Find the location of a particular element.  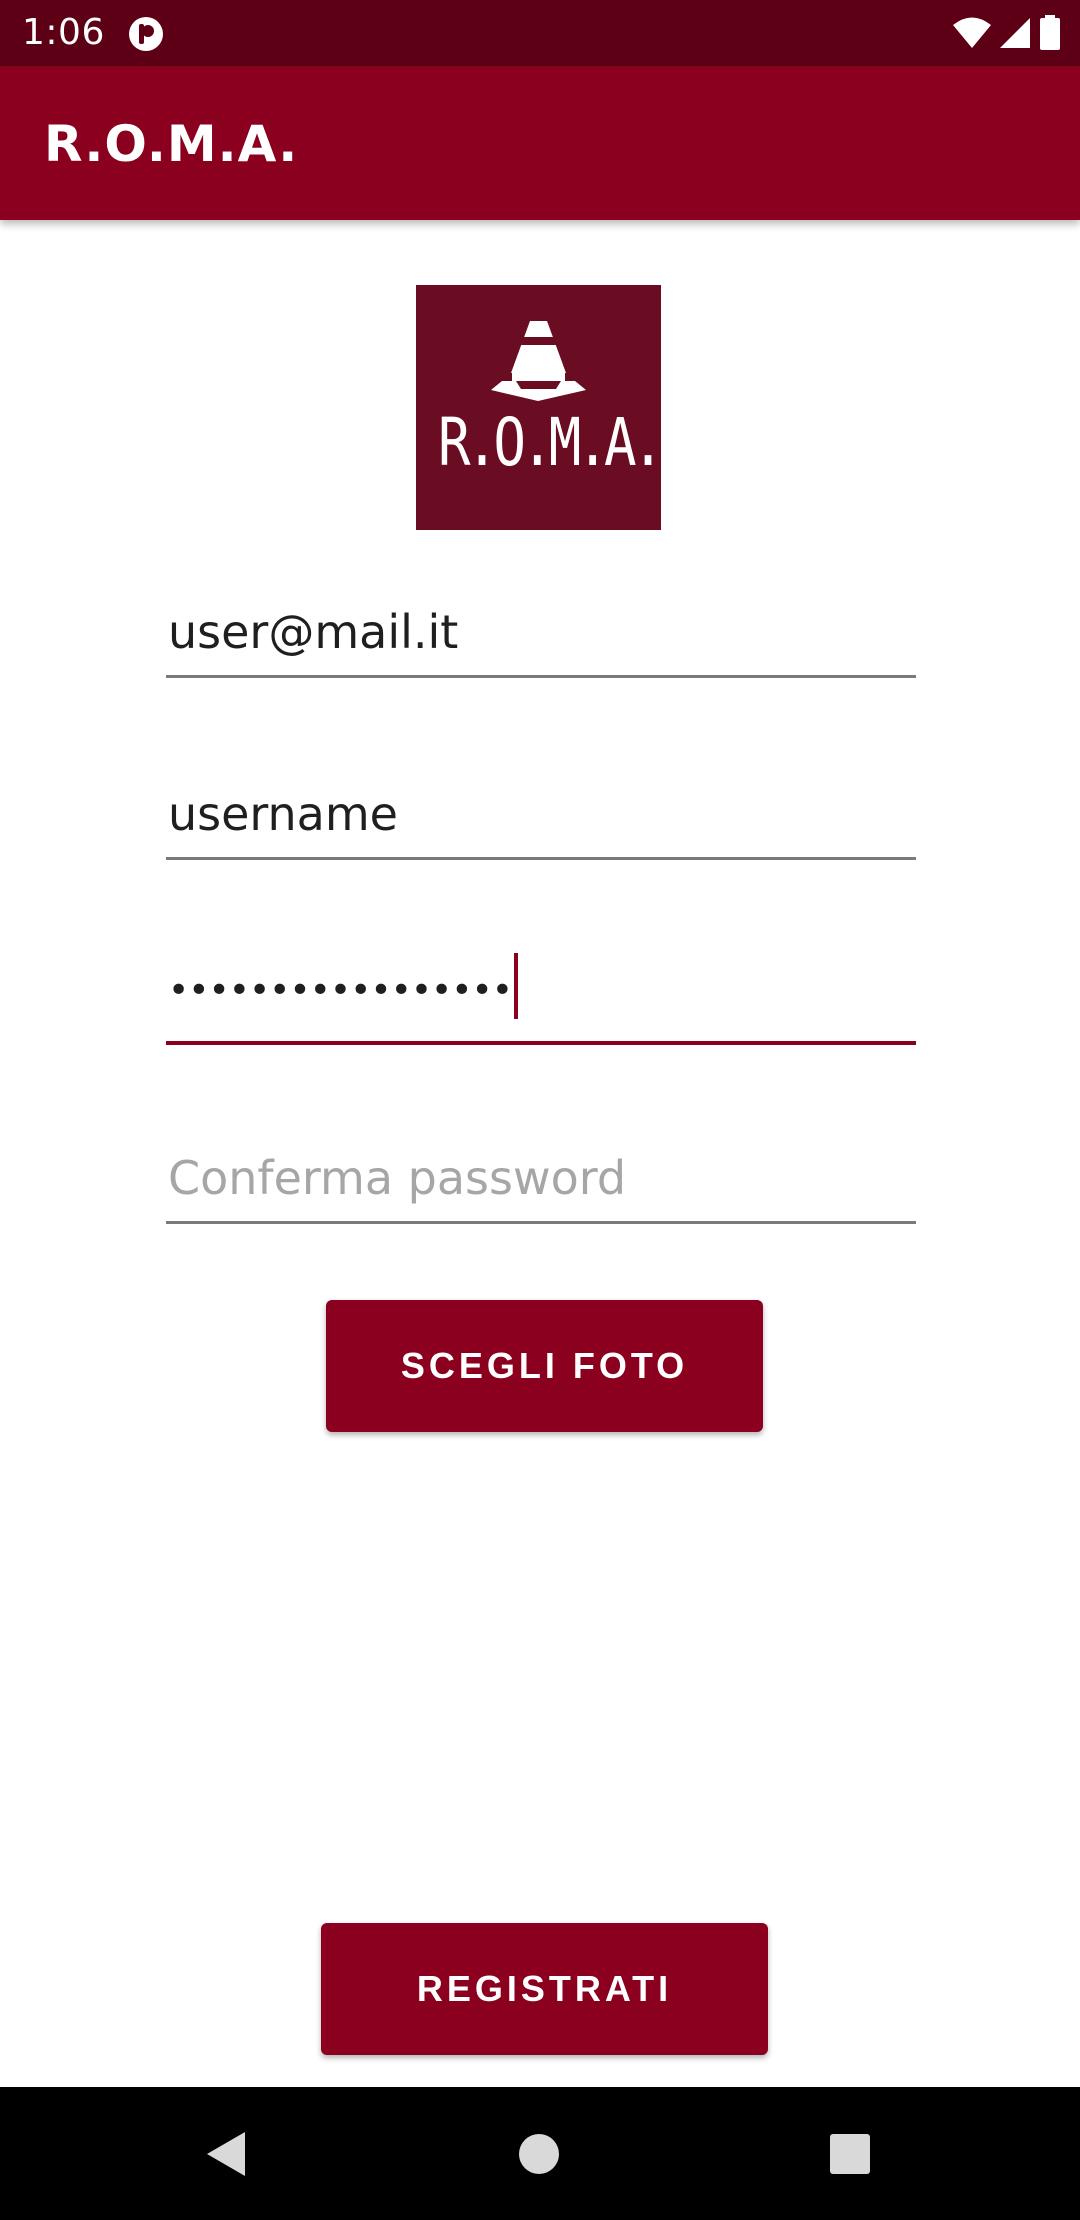

username-value: username is located at coordinates (283, 814).